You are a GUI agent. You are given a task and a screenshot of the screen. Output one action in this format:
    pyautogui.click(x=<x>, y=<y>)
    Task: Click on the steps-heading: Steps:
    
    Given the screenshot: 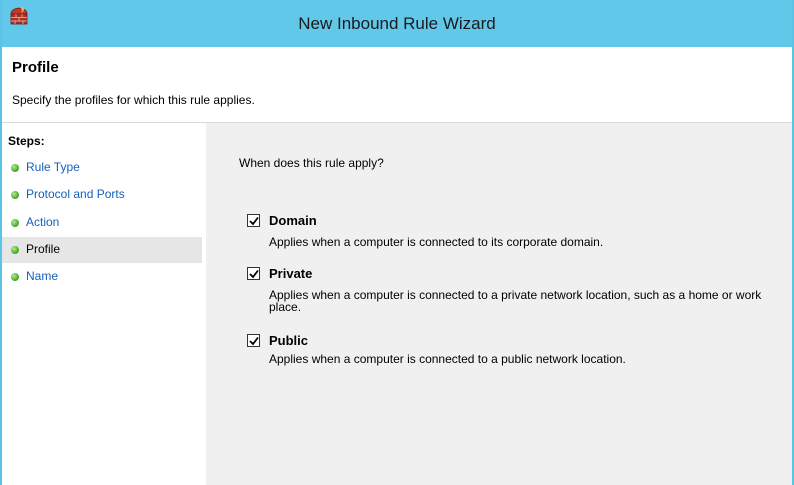 What is the action you would take?
    pyautogui.click(x=26, y=141)
    